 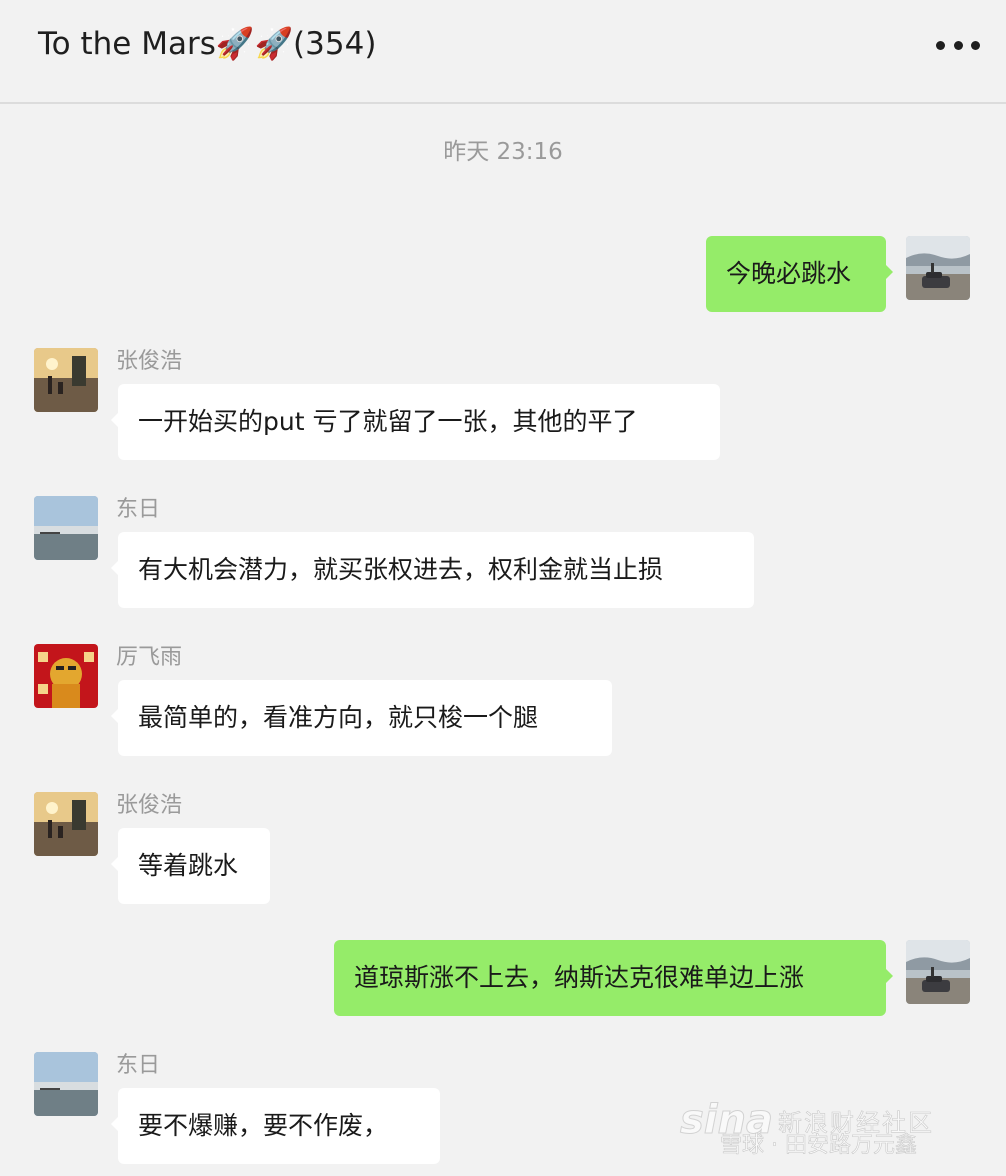 I want to click on chat-header: To the Mars🚀🚀(354), so click(x=503, y=52).